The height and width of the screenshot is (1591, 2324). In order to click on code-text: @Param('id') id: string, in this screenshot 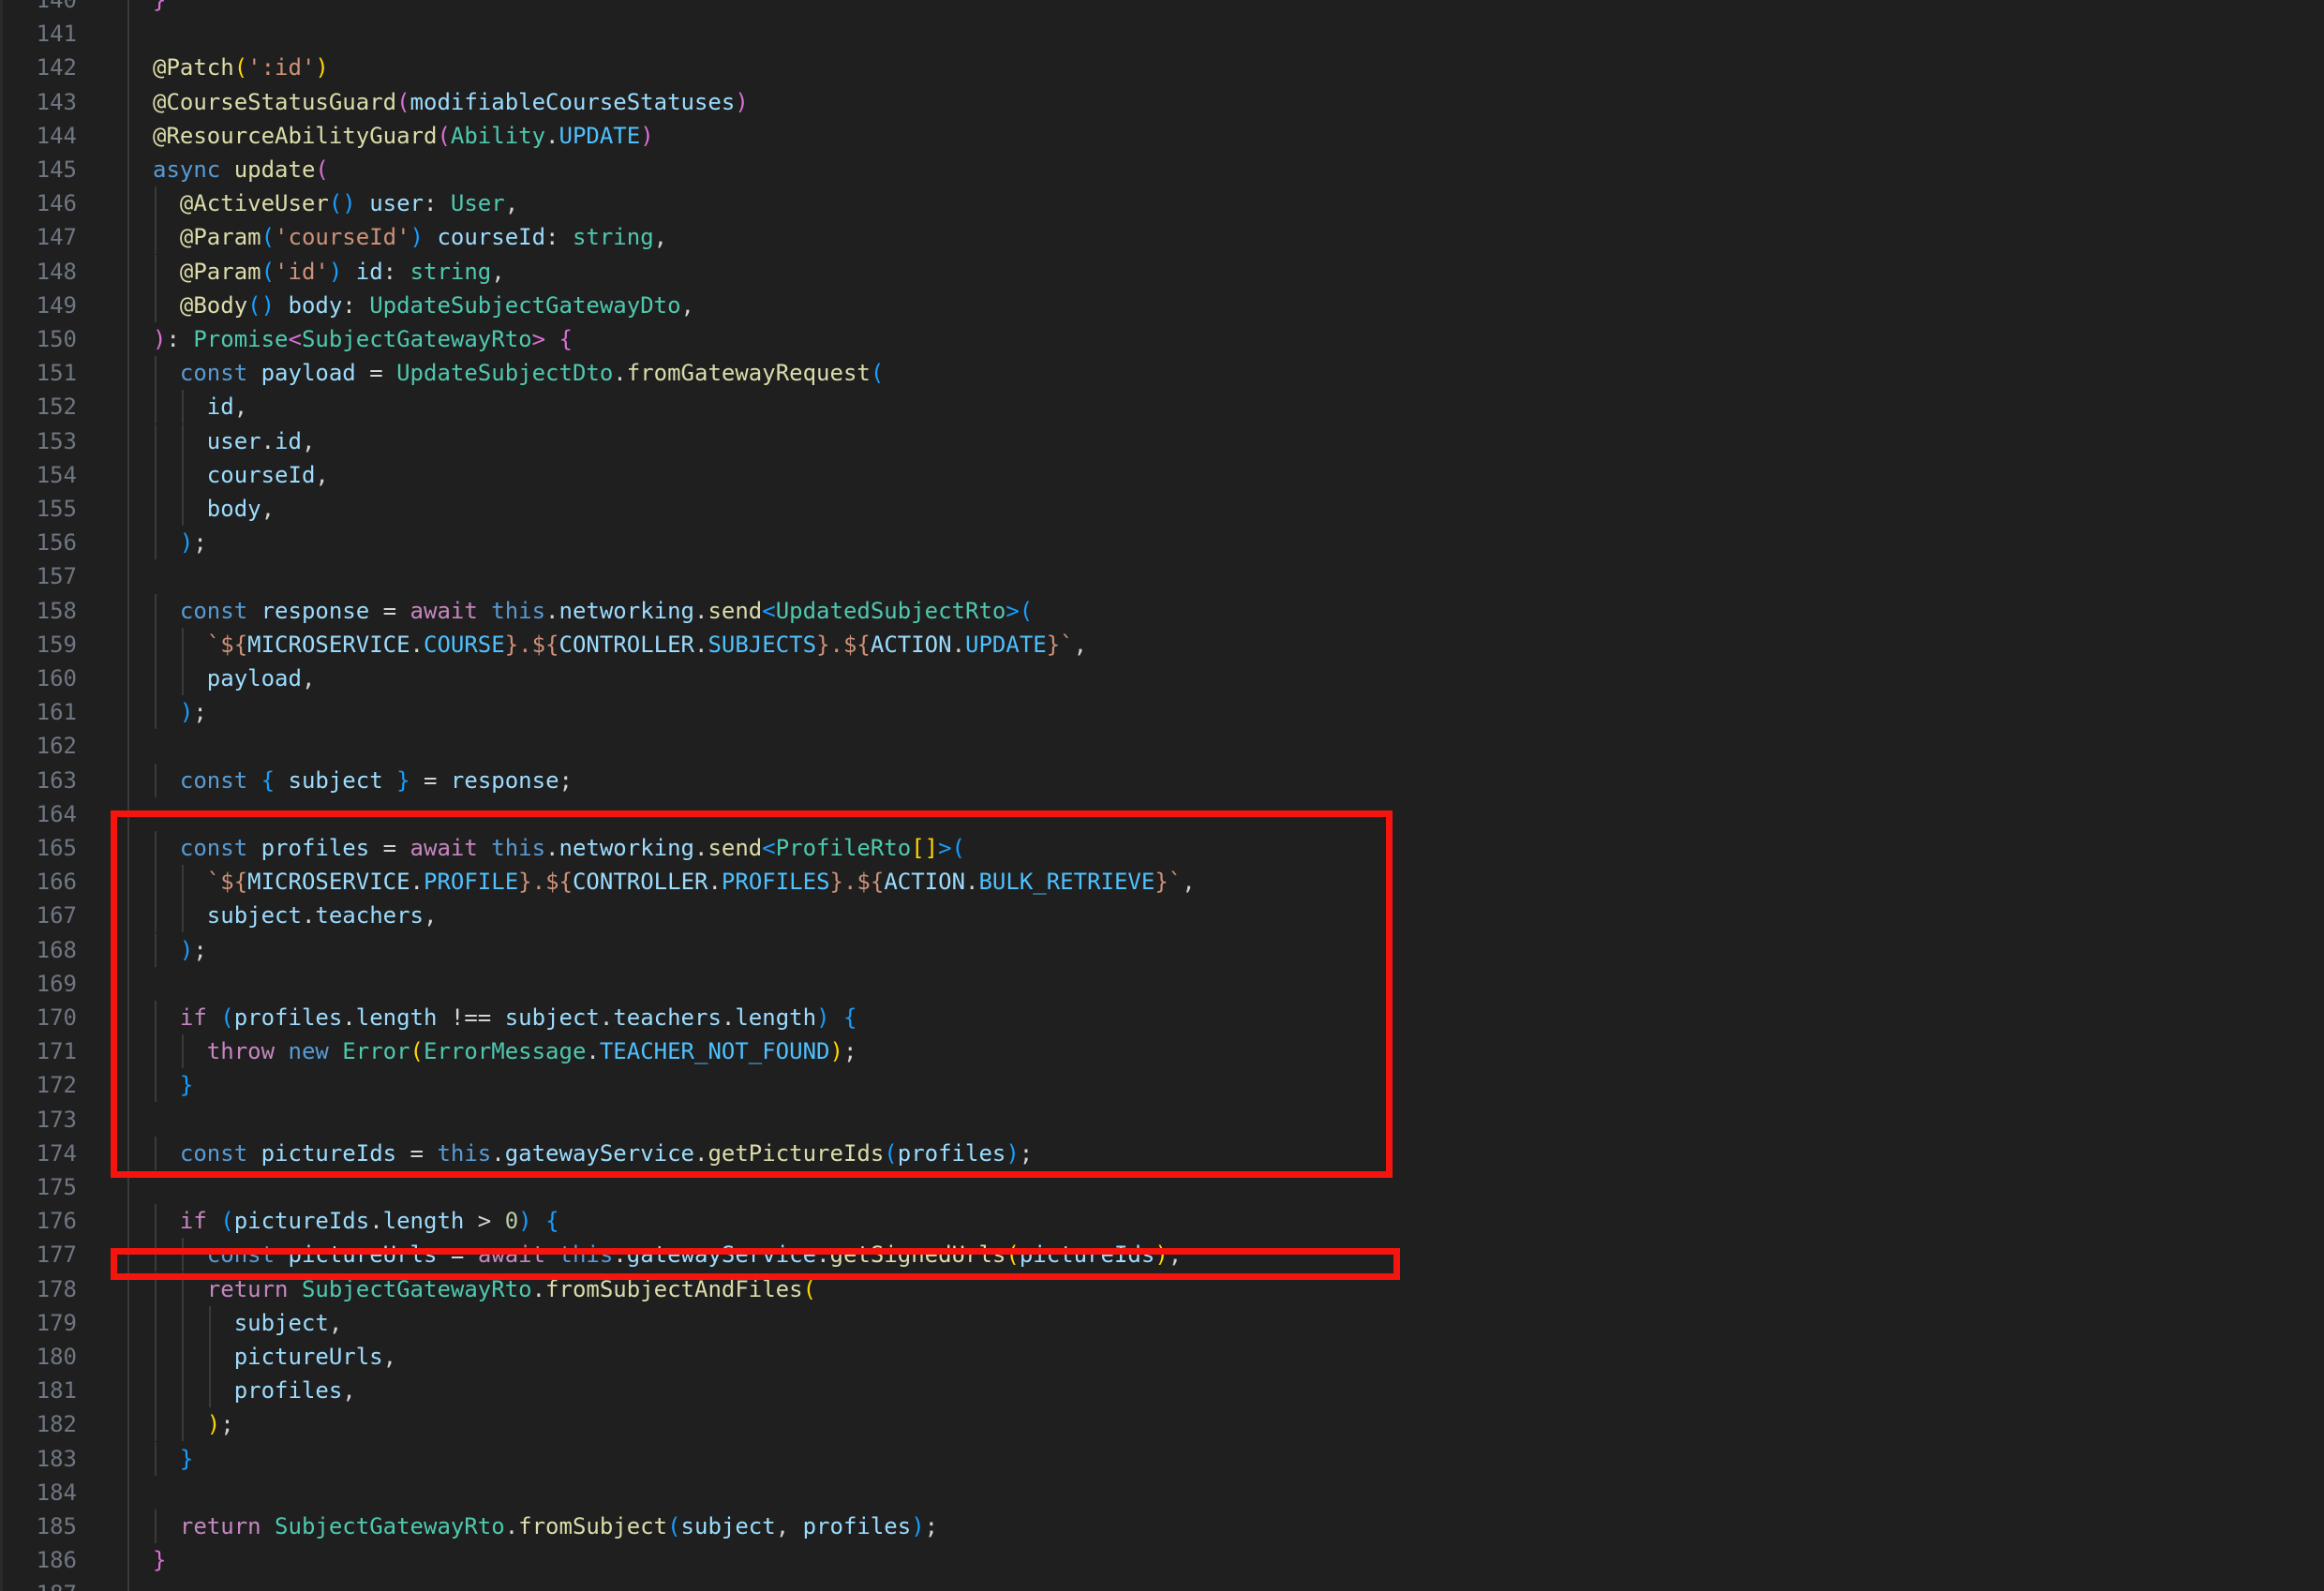, I will do `click(342, 272)`.